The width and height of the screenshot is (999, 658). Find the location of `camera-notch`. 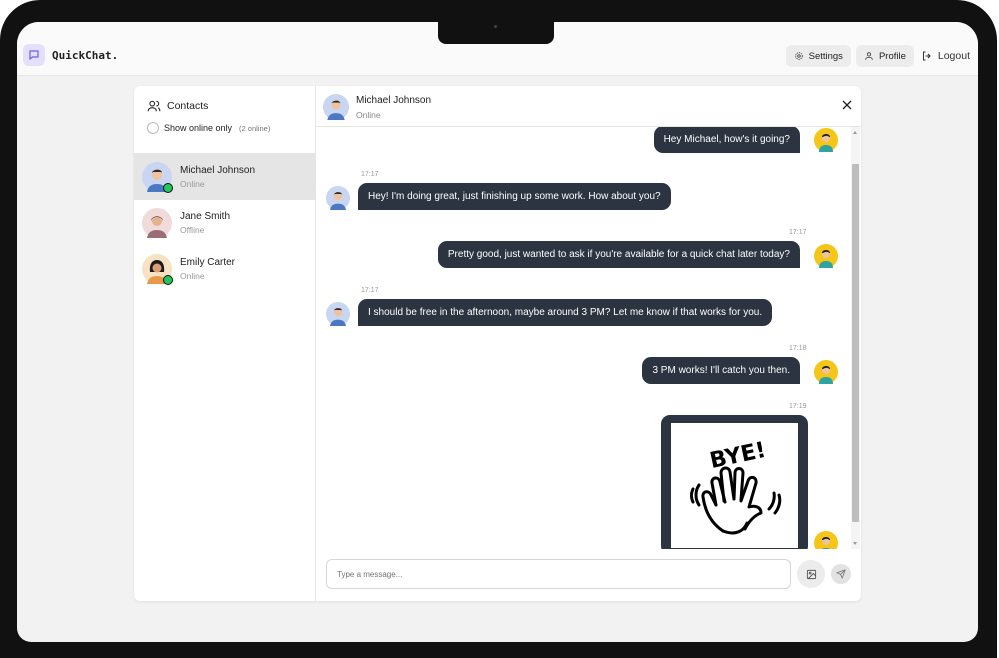

camera-notch is located at coordinates (496, 33).